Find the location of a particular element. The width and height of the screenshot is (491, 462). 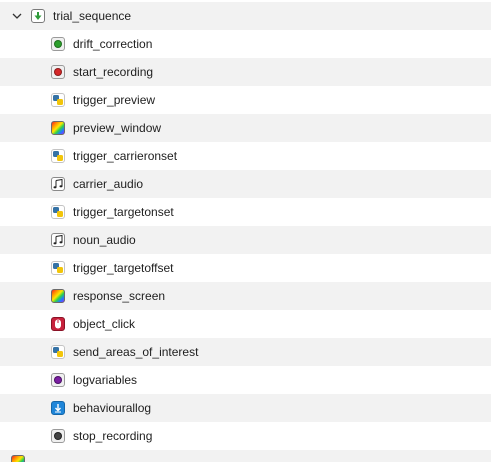

tree-item-preview-window: preview_window is located at coordinates (245, 128).